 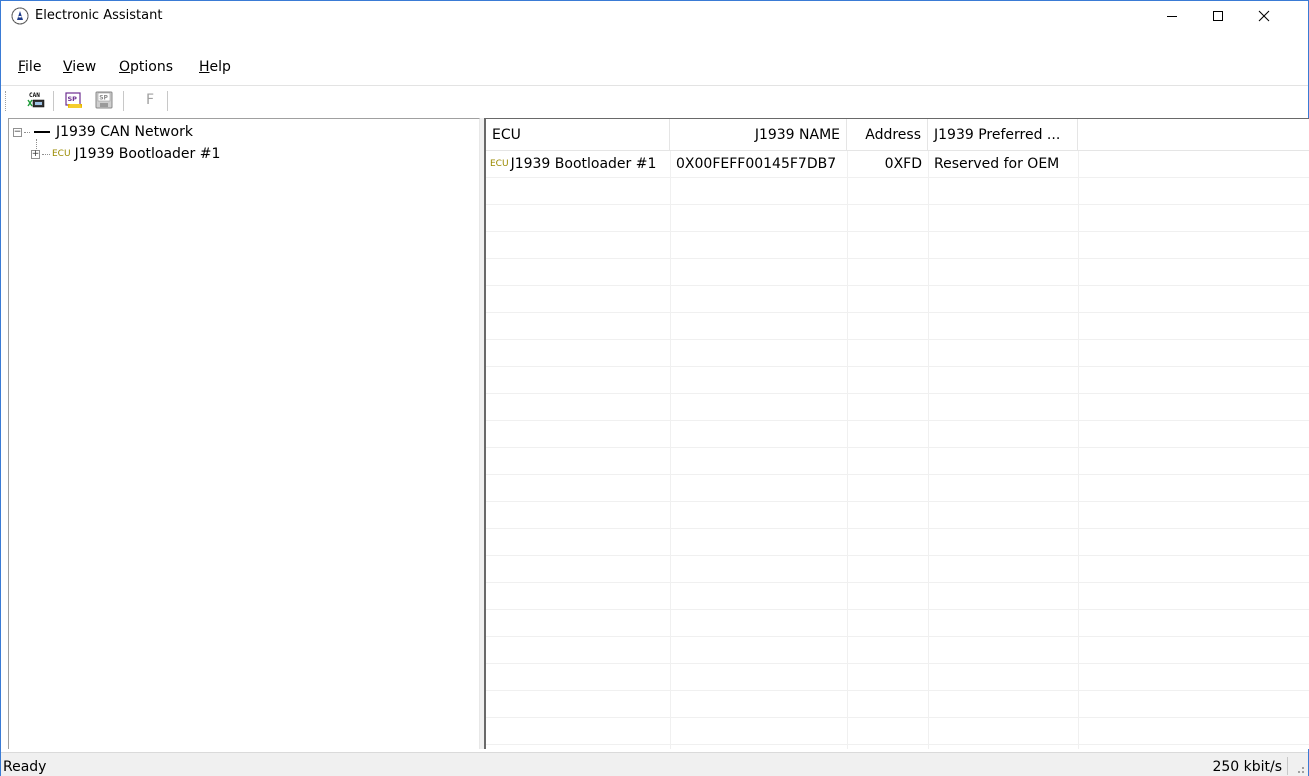 I want to click on toolbar: CAN SP SP F, so click(x=654, y=99).